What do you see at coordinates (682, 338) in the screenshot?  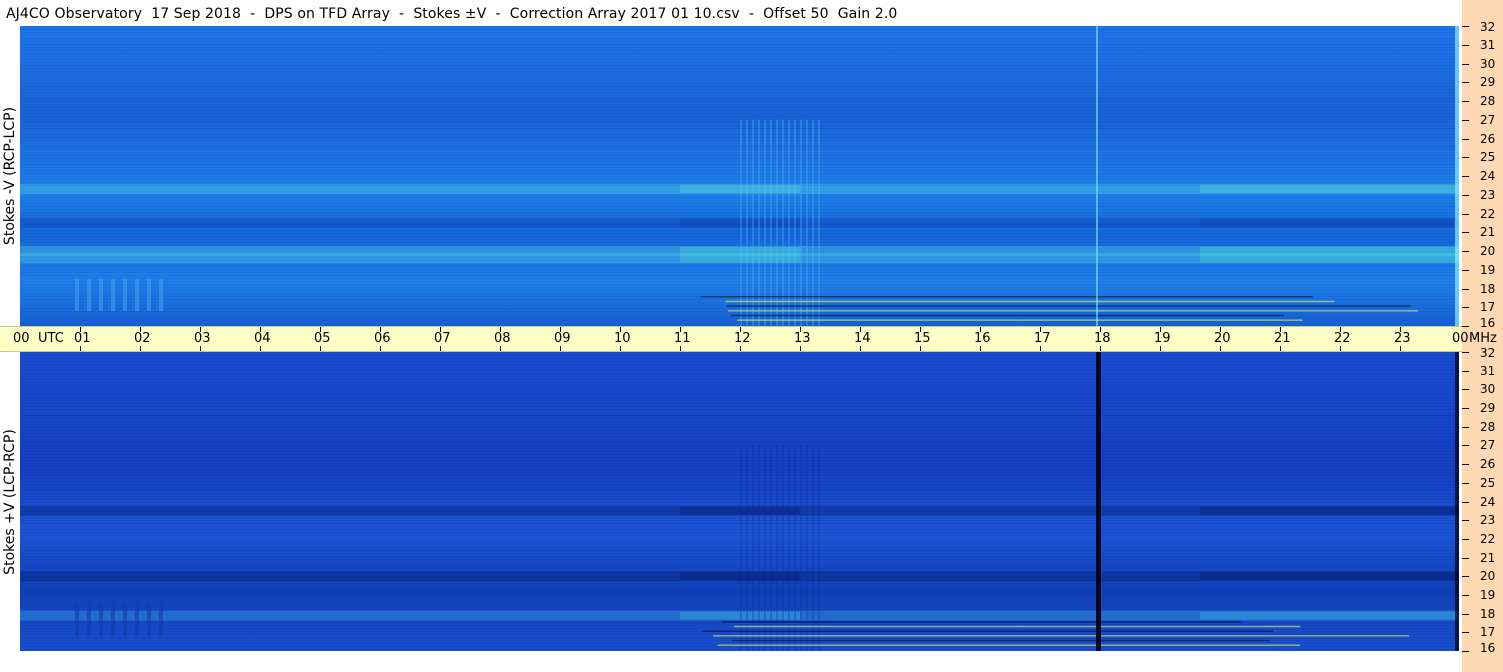 I see `time-label-11: 11` at bounding box center [682, 338].